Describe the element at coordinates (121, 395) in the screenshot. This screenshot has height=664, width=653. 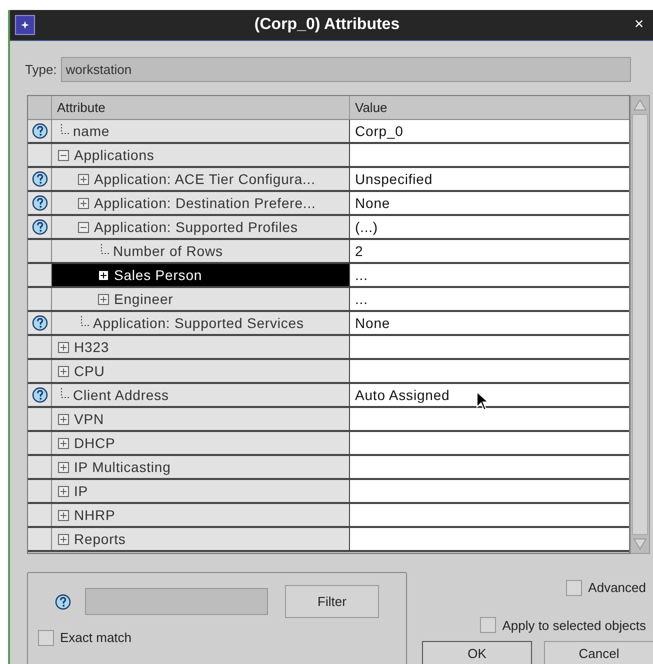
I see `attribute-name: Client Address` at that location.